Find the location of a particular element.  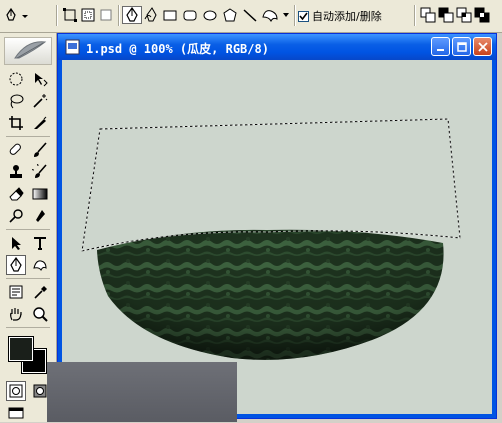

shape-layers-icon is located at coordinates (70, 15).